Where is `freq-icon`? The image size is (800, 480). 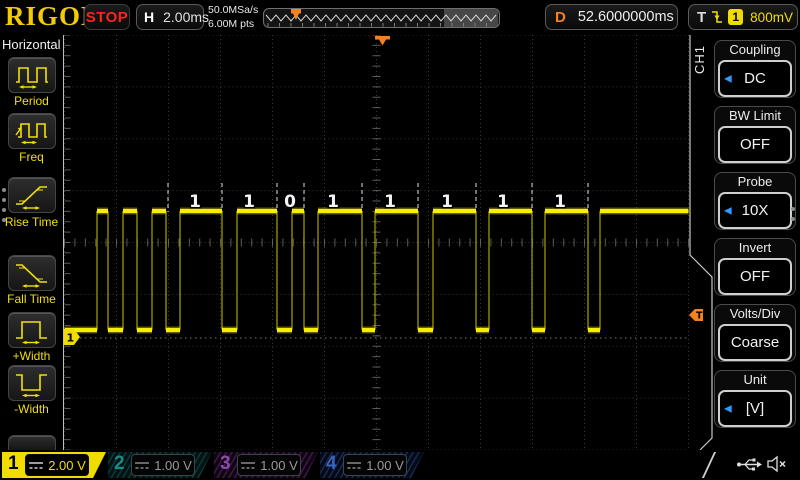 freq-icon is located at coordinates (31, 134).